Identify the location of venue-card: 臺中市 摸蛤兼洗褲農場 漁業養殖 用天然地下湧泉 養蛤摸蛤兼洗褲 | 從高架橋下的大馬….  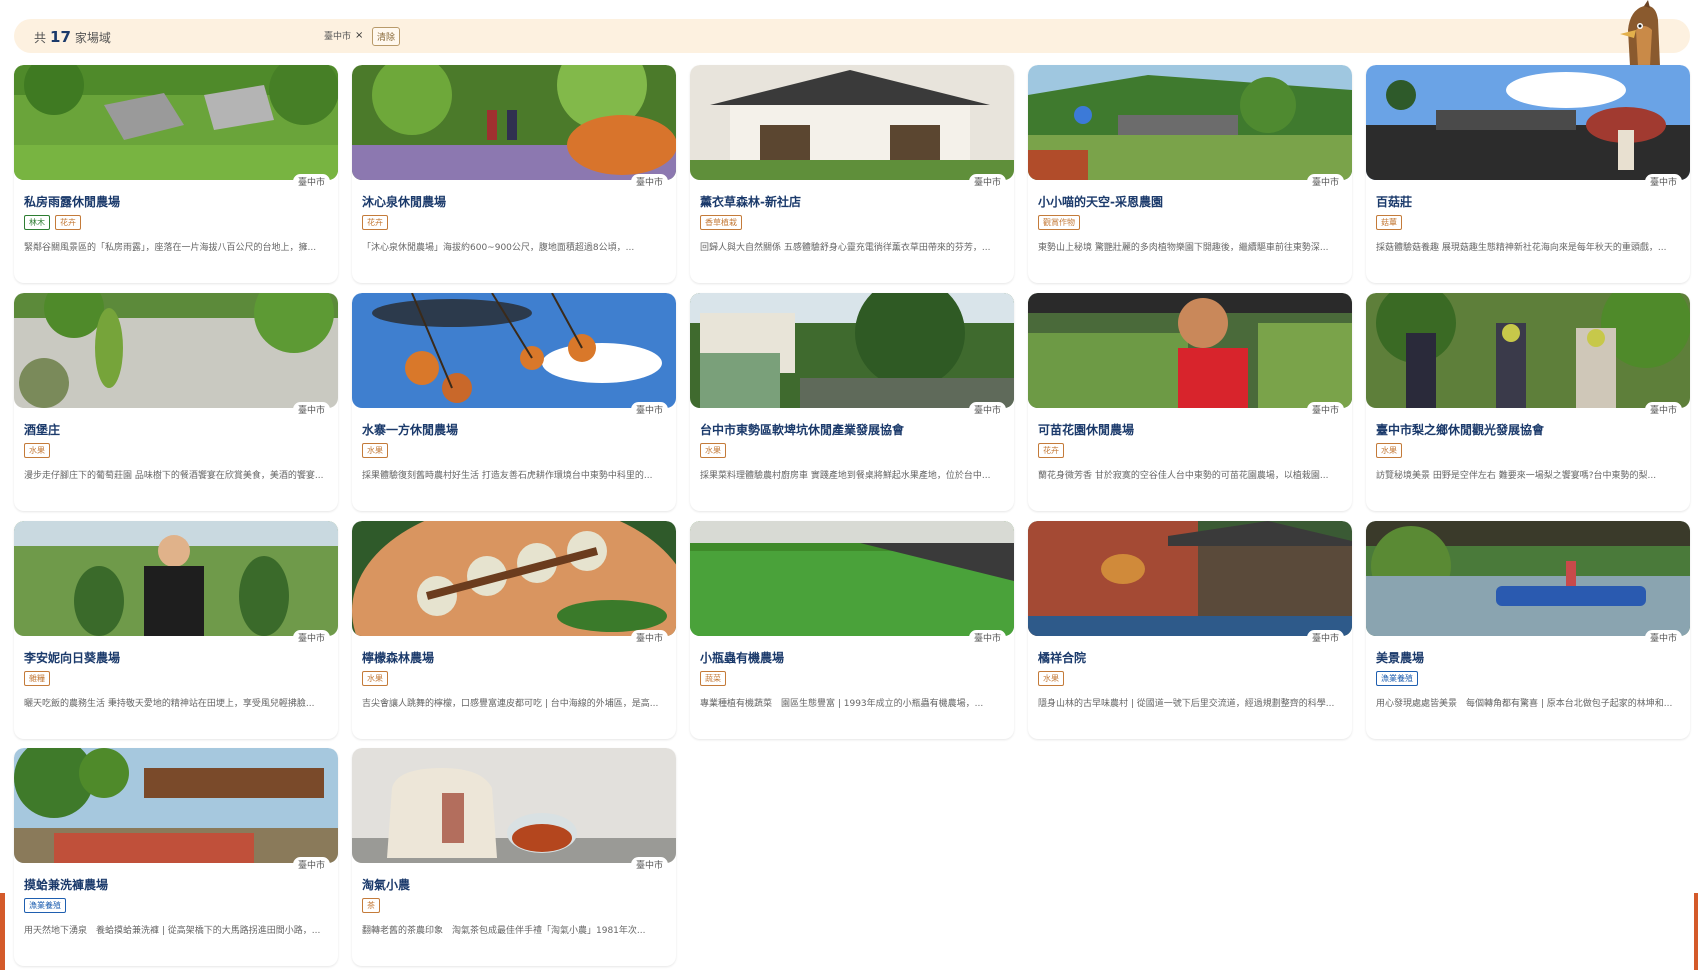
(176, 857).